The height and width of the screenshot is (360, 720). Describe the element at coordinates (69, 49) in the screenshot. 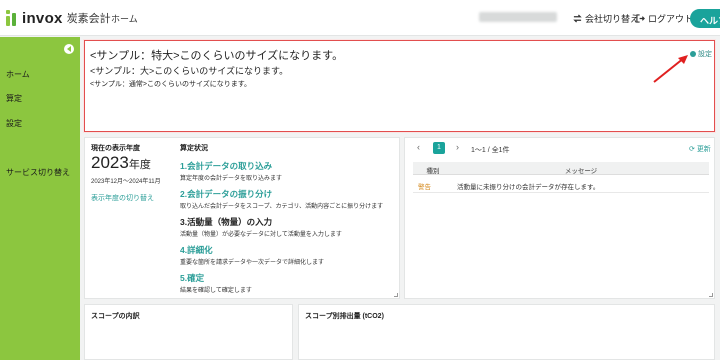

I see `collapse-sidebar-icon` at that location.